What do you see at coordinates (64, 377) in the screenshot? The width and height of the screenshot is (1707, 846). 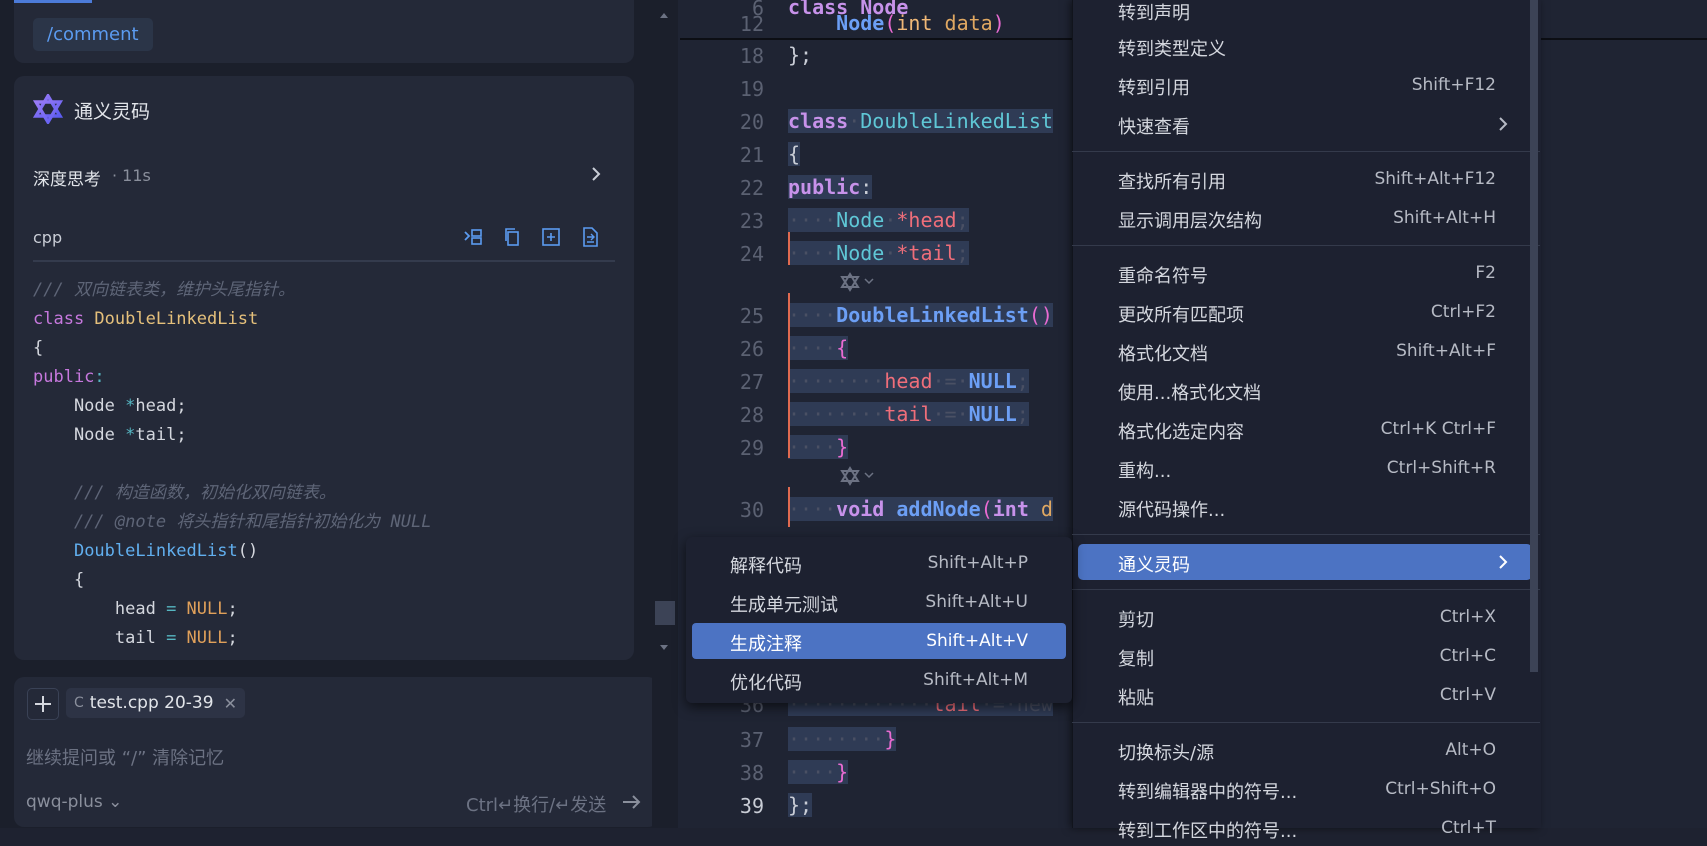 I see `code-token: public` at bounding box center [64, 377].